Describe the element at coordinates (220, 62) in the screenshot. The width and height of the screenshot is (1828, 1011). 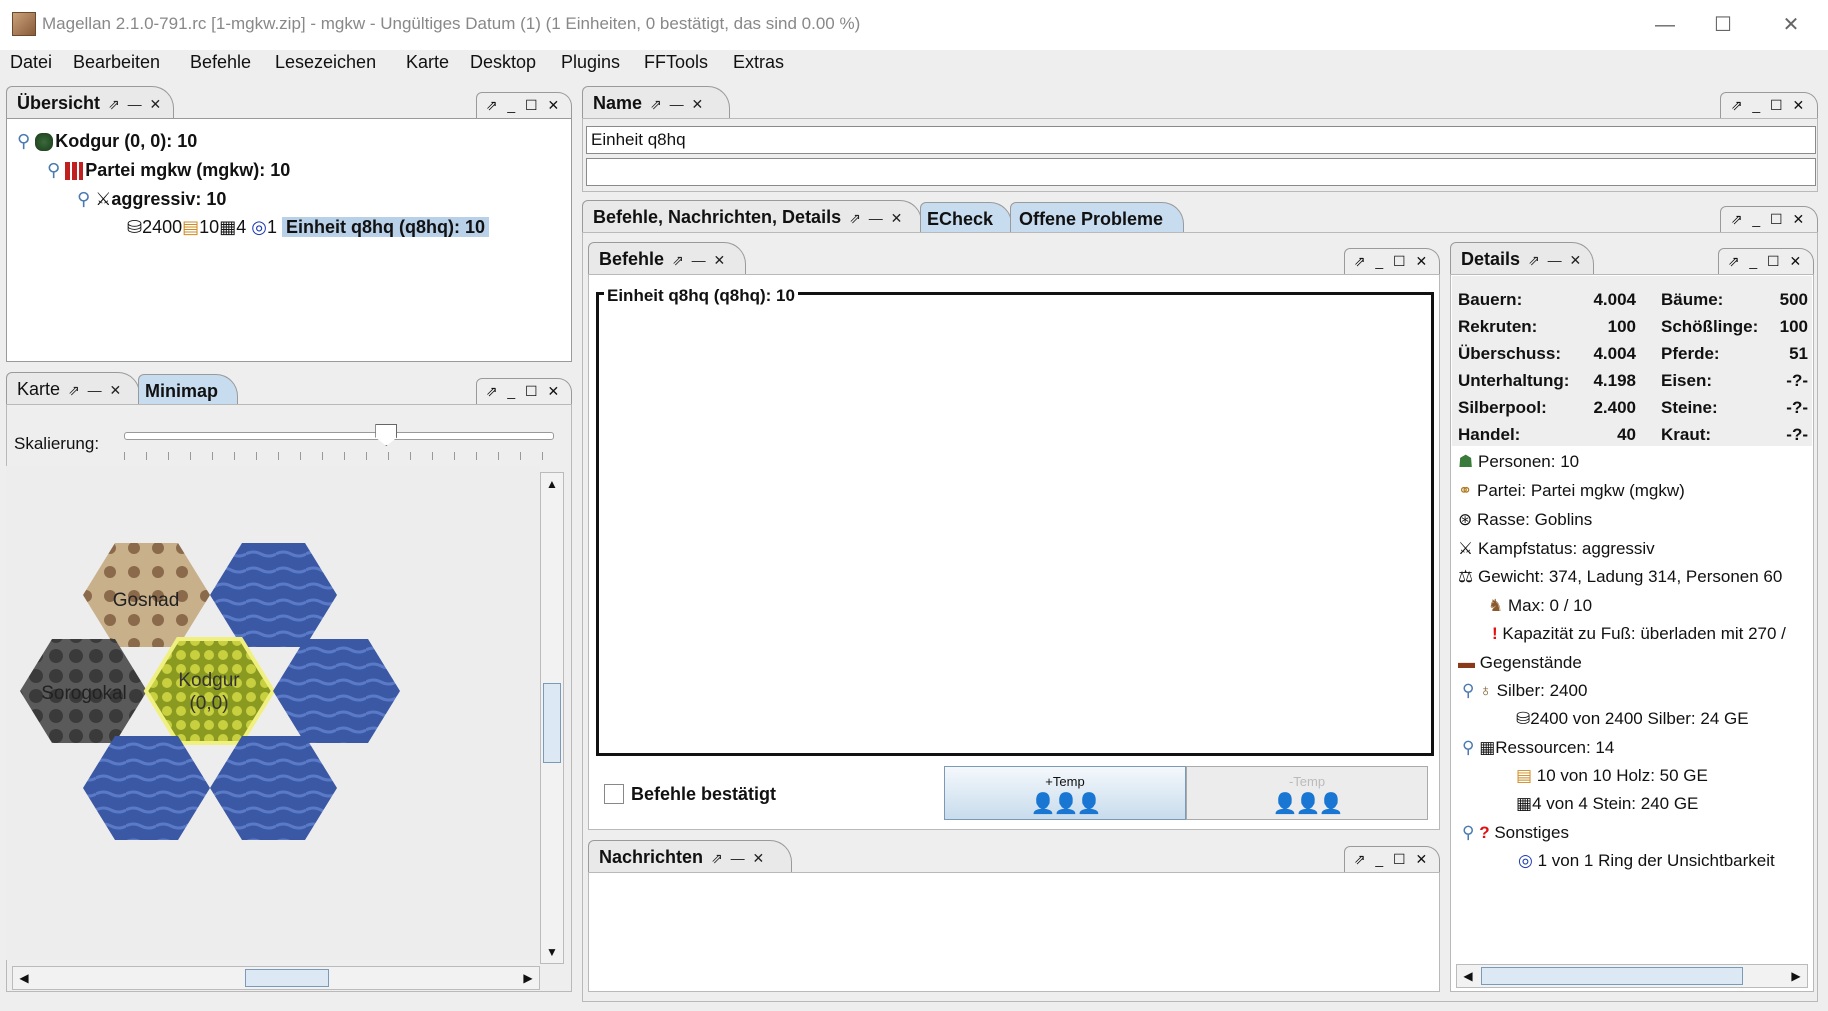
I see `menu-befehle: Befehle` at that location.